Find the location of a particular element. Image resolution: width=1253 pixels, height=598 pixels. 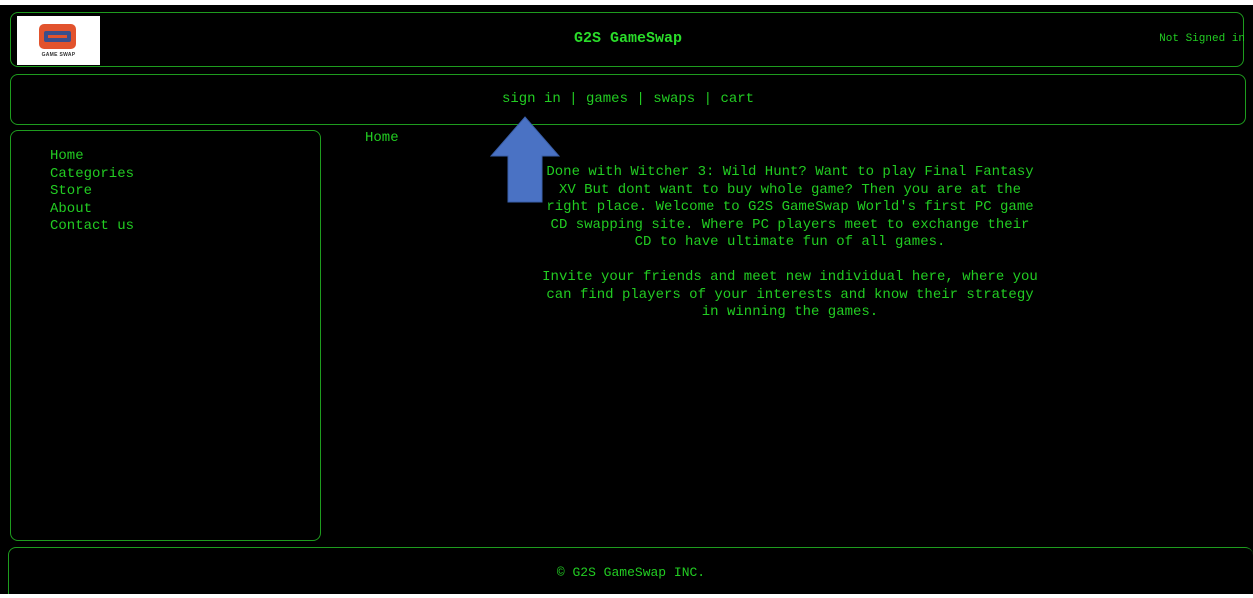

sidebar-item-categories: Categories is located at coordinates (92, 175).